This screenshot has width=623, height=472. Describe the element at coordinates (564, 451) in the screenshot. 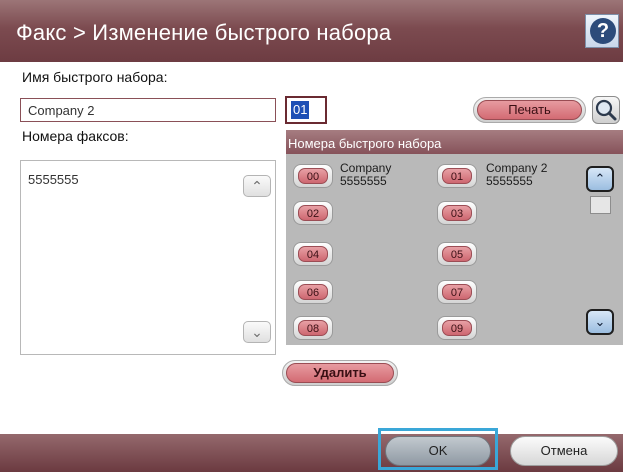

I see `cancel-button: Отмена` at that location.